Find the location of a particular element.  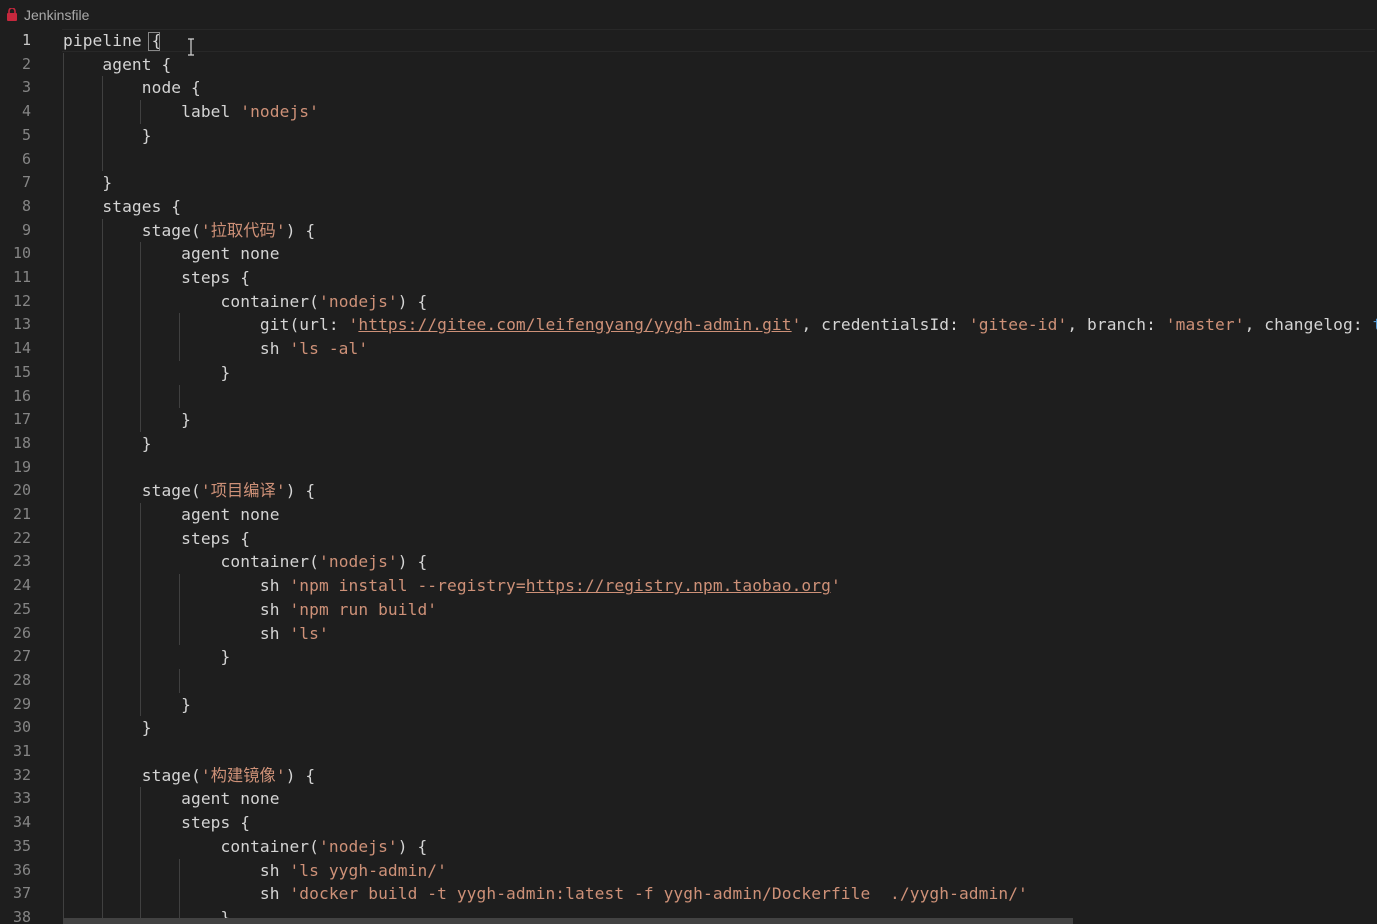

line-number: 1 is located at coordinates (26, 40).